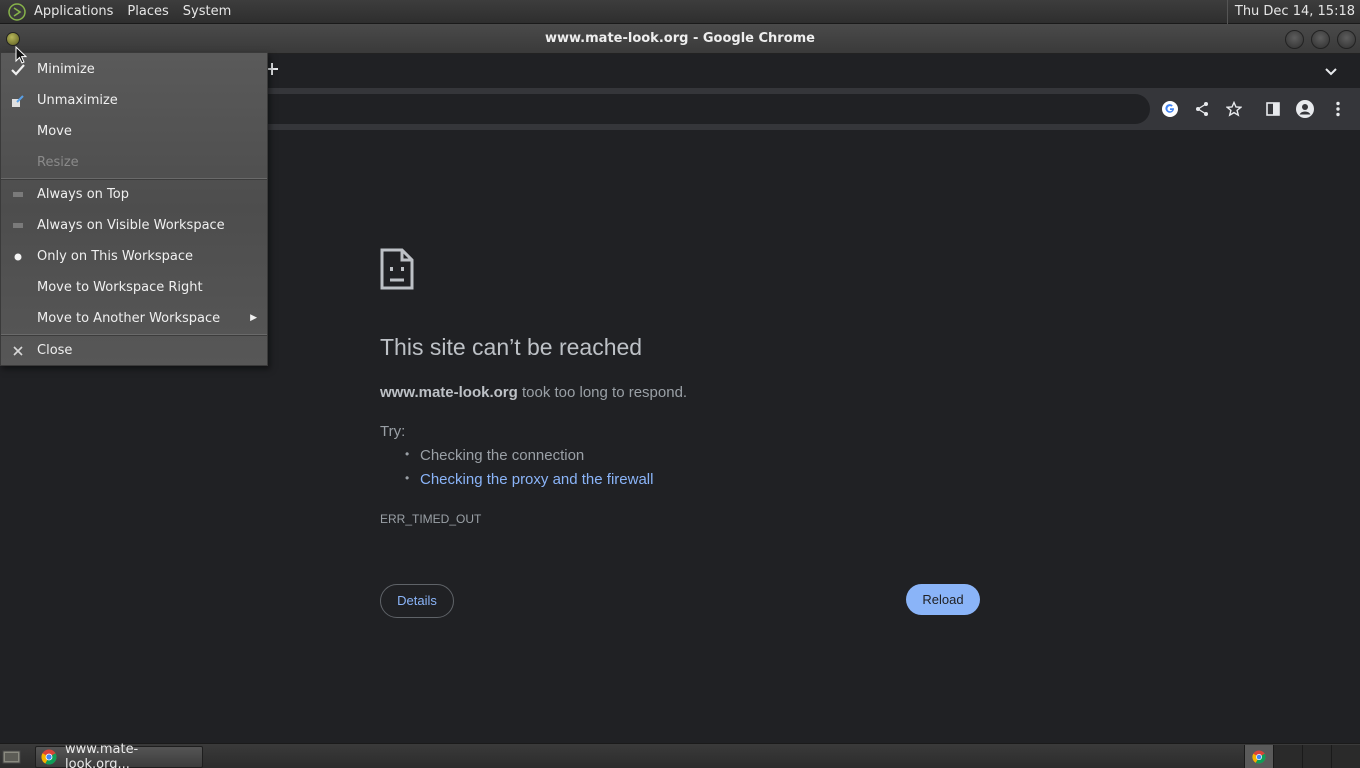 This screenshot has width=1360, height=768. Describe the element at coordinates (1305, 109) in the screenshot. I see `profile-avatar-icon` at that location.